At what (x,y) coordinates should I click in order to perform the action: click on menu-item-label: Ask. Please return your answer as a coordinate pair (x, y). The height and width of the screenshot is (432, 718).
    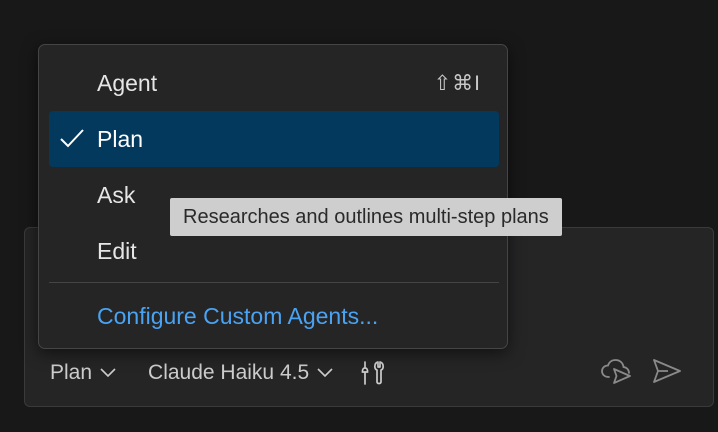
    Looking at the image, I should click on (116, 194).